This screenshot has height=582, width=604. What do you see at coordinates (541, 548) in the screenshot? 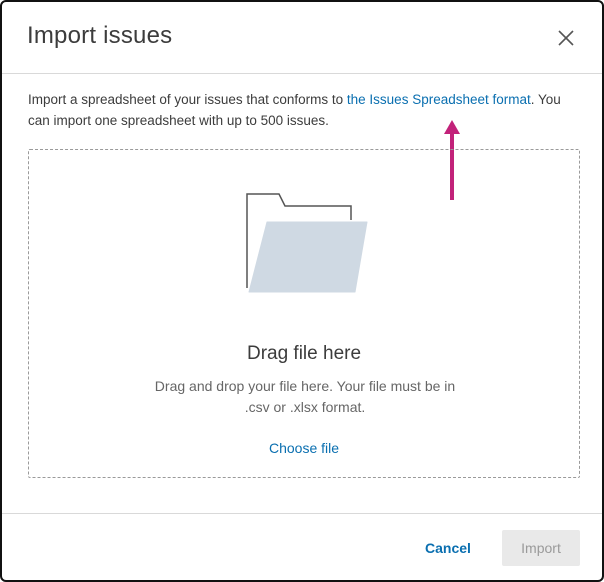
I see `import-button: Import` at bounding box center [541, 548].